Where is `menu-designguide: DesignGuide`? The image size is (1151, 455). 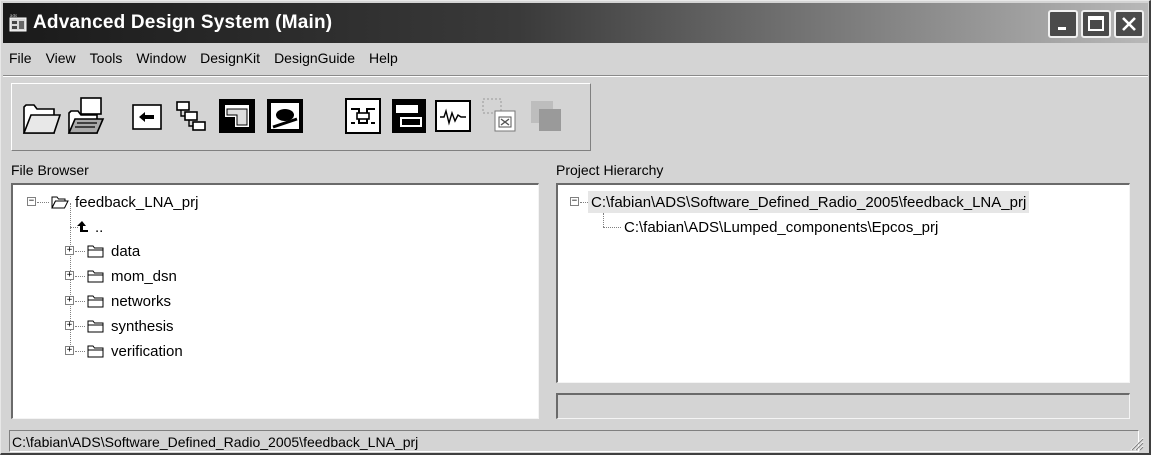 menu-designguide: DesignGuide is located at coordinates (314, 59).